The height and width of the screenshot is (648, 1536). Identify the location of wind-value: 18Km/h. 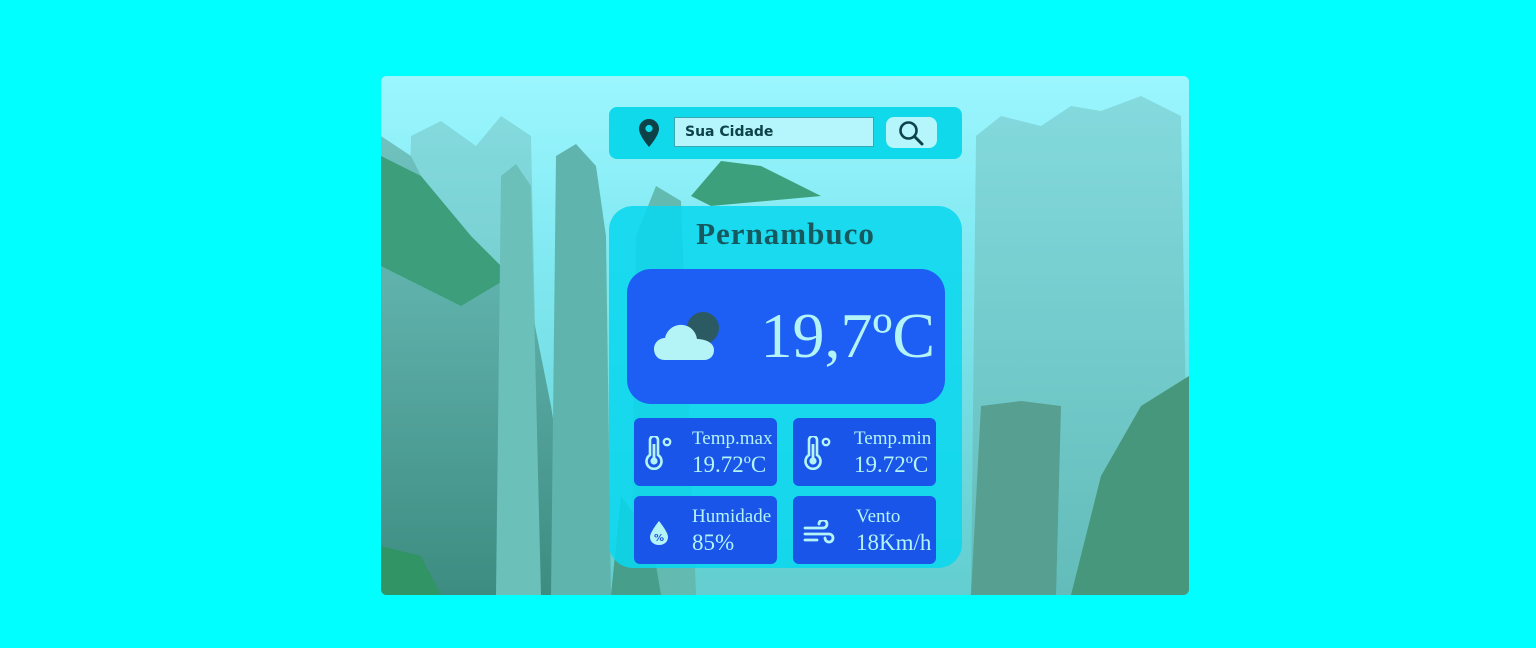
(894, 542).